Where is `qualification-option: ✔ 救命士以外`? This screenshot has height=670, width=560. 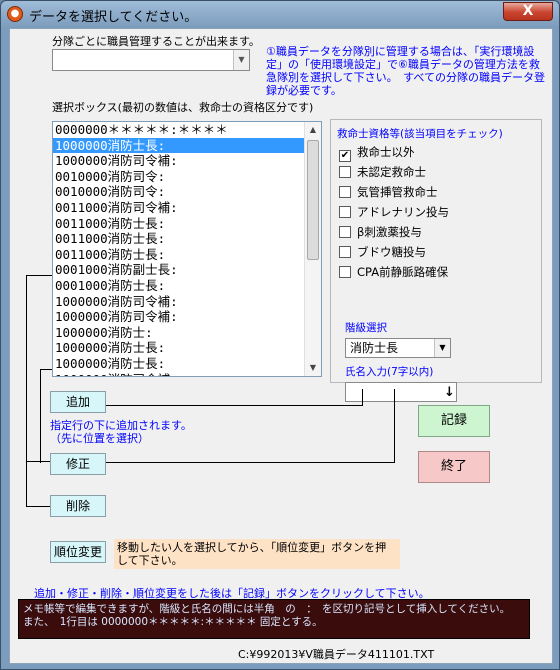
qualification-option: ✔ 救命士以外 is located at coordinates (377, 153).